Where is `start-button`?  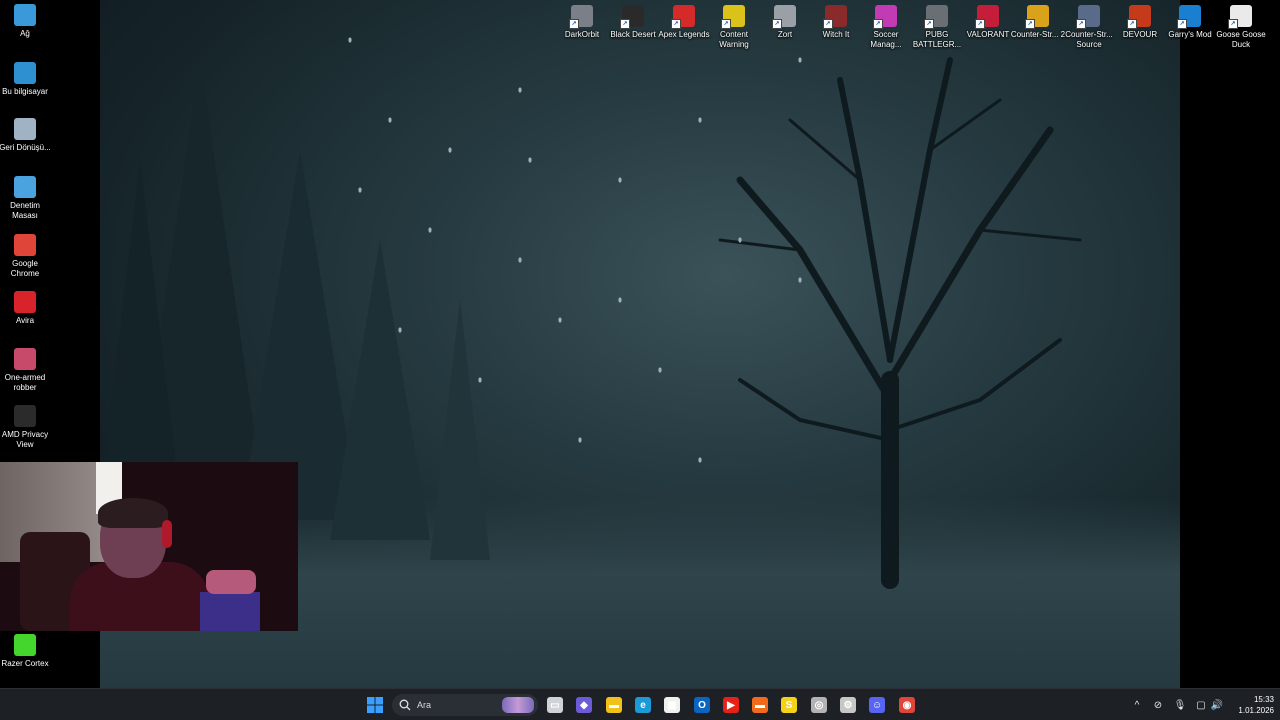 start-button is located at coordinates (375, 705).